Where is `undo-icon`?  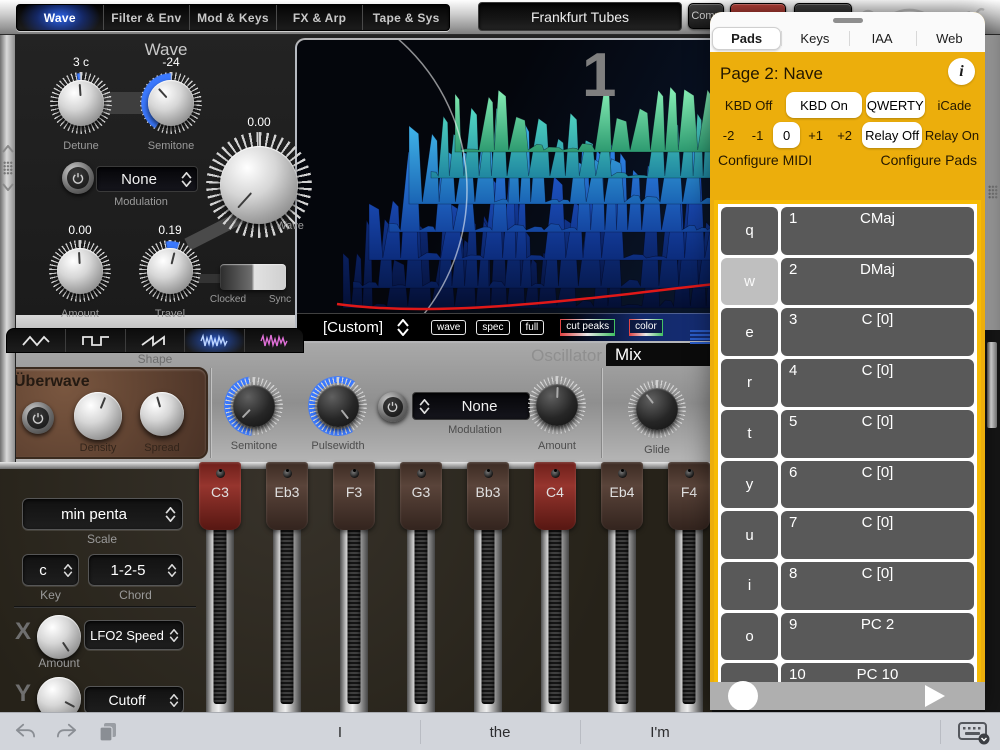 undo-icon is located at coordinates (25, 732).